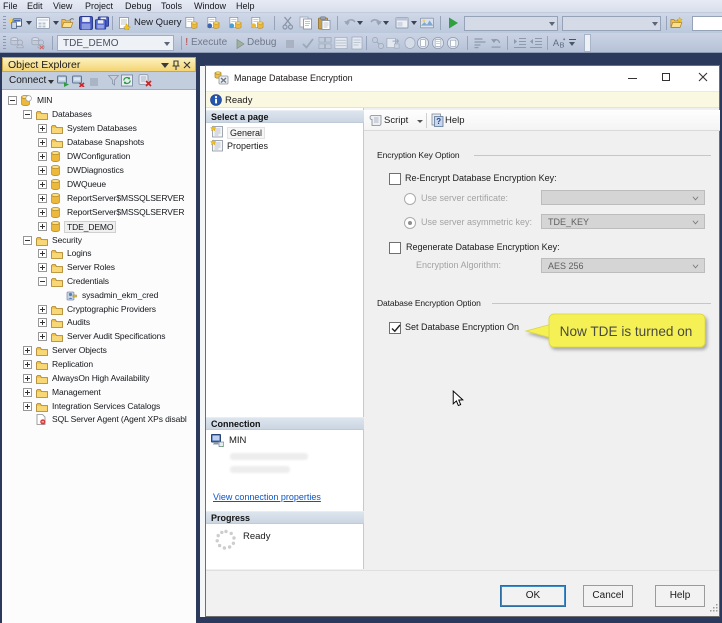 The width and height of the screenshot is (722, 623). Describe the element at coordinates (561, 45) in the screenshot. I see `svg-text: B` at that location.